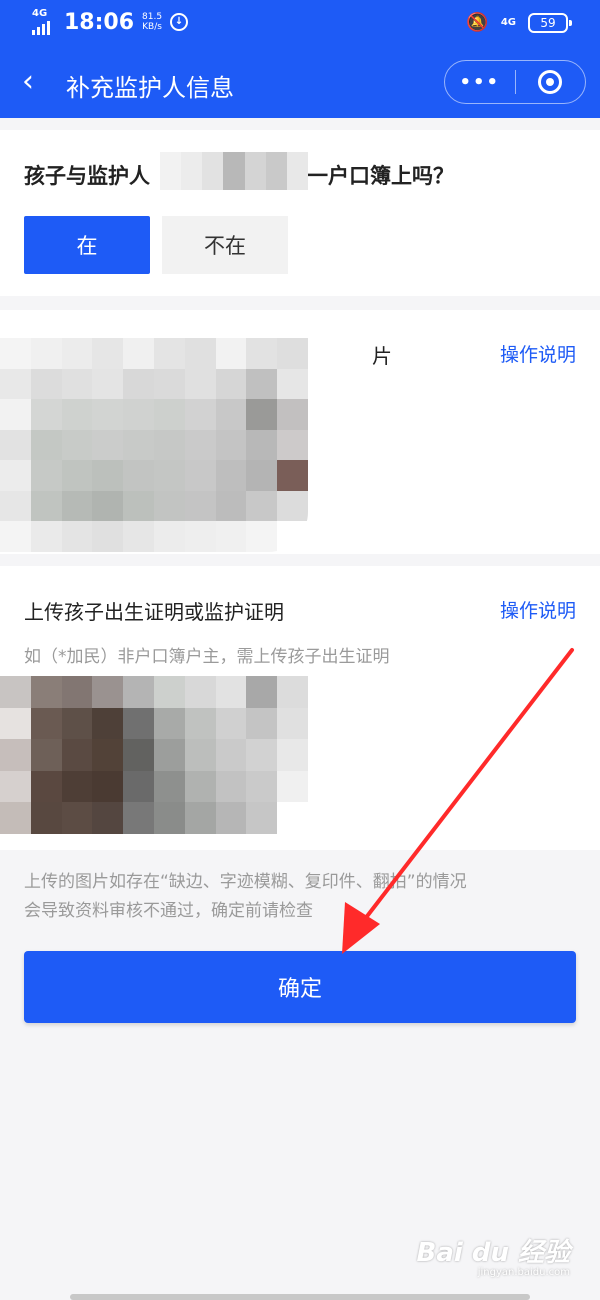 This screenshot has height=1300, width=600. What do you see at coordinates (508, 22) in the screenshot?
I see `network-type-right: 4G` at bounding box center [508, 22].